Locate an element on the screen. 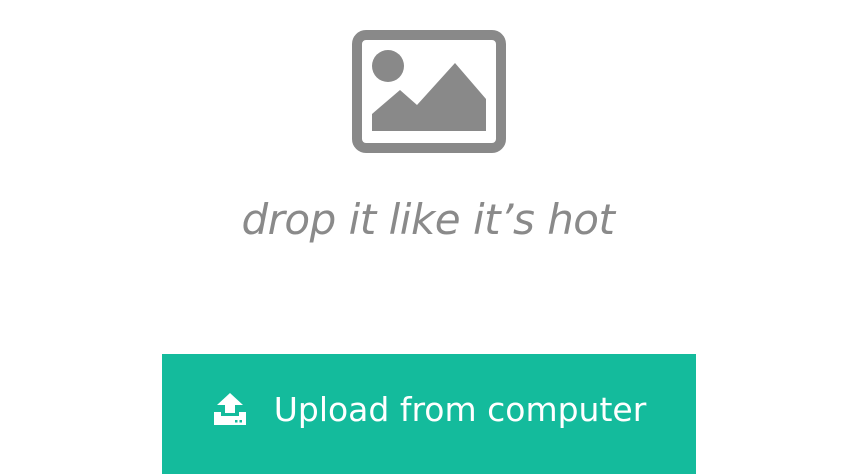  upload-button-label: Upload from computer is located at coordinates (460, 409).